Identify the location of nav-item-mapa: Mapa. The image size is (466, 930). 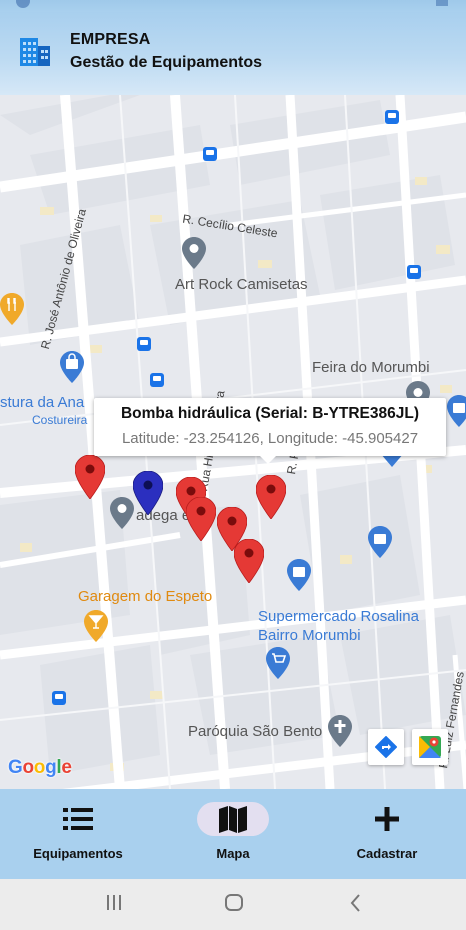
(233, 834).